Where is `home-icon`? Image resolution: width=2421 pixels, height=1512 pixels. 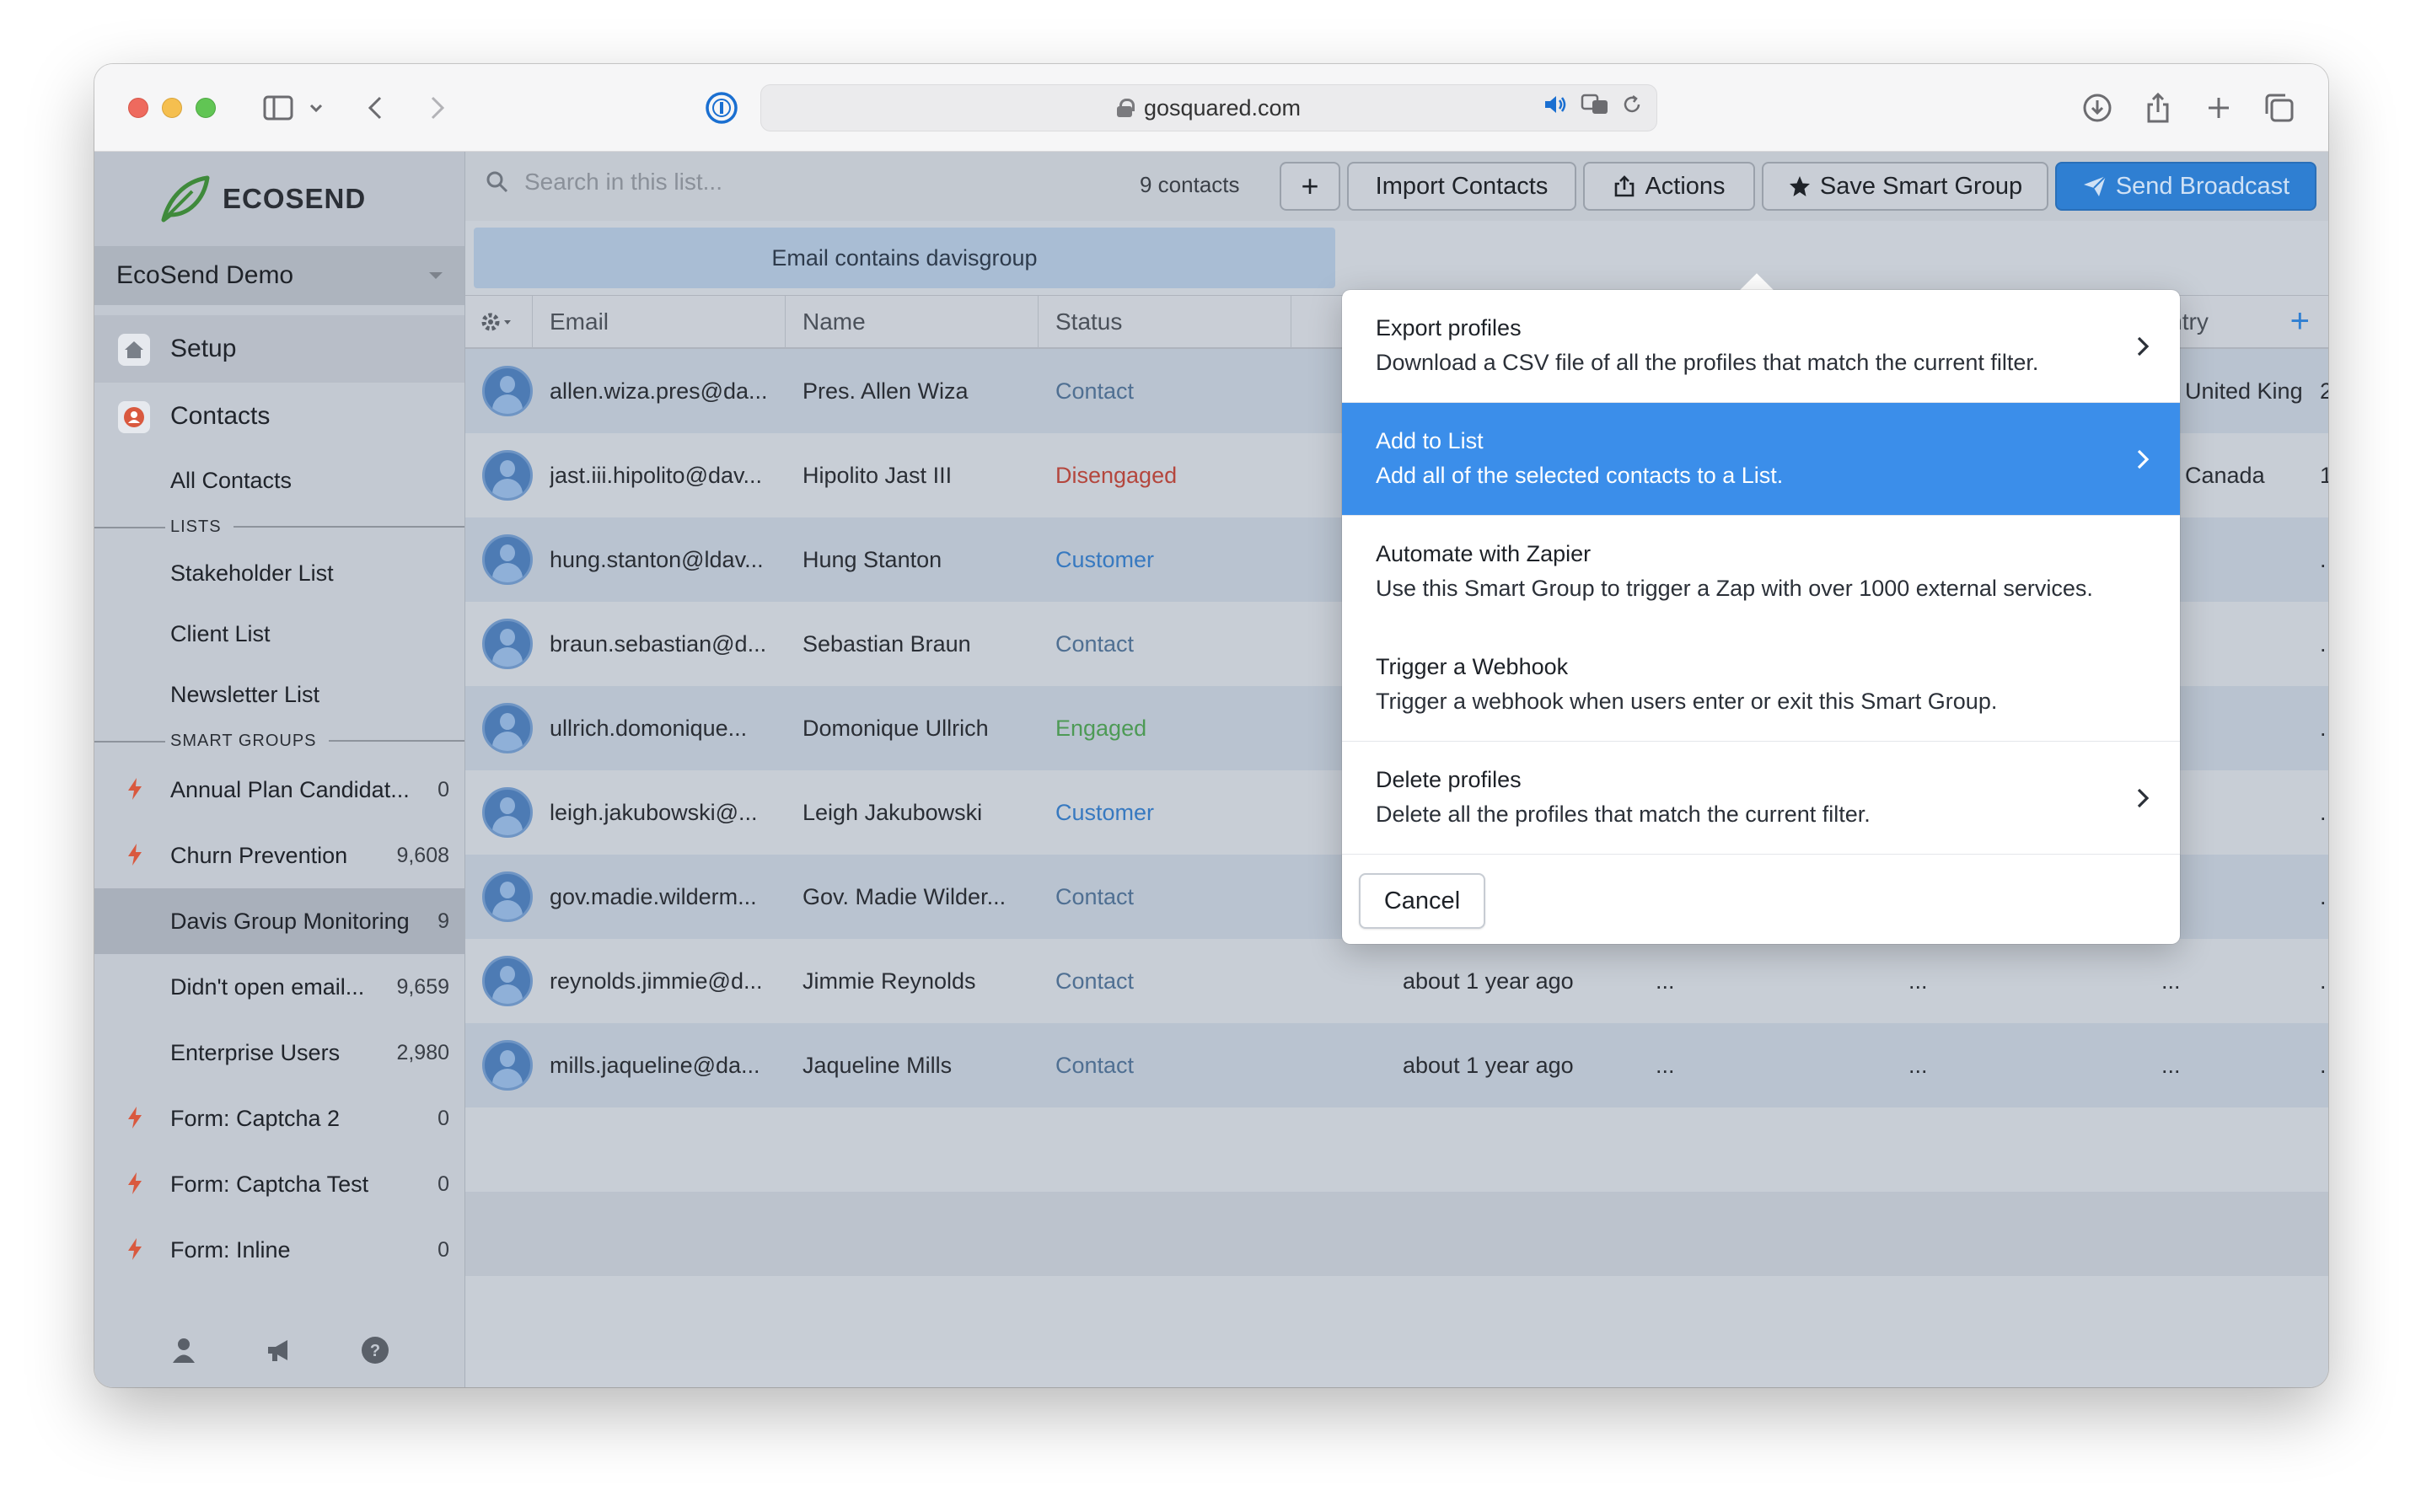
home-icon is located at coordinates (134, 350).